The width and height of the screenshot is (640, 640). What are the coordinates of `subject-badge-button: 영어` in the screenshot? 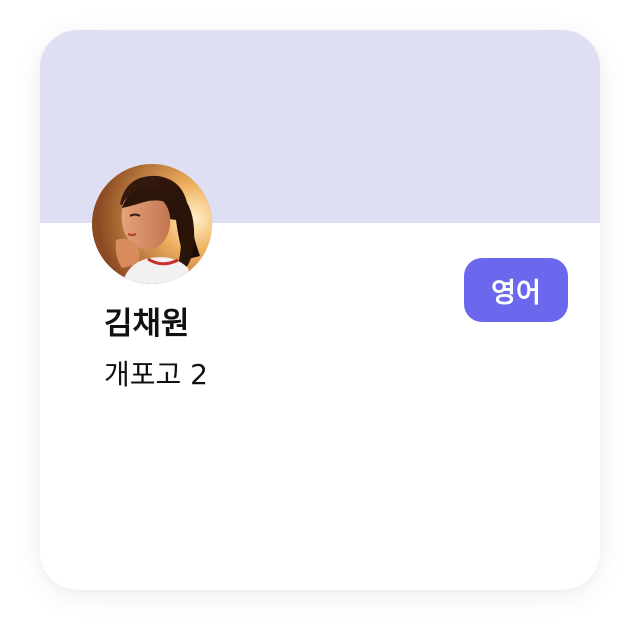 It's located at (516, 290).